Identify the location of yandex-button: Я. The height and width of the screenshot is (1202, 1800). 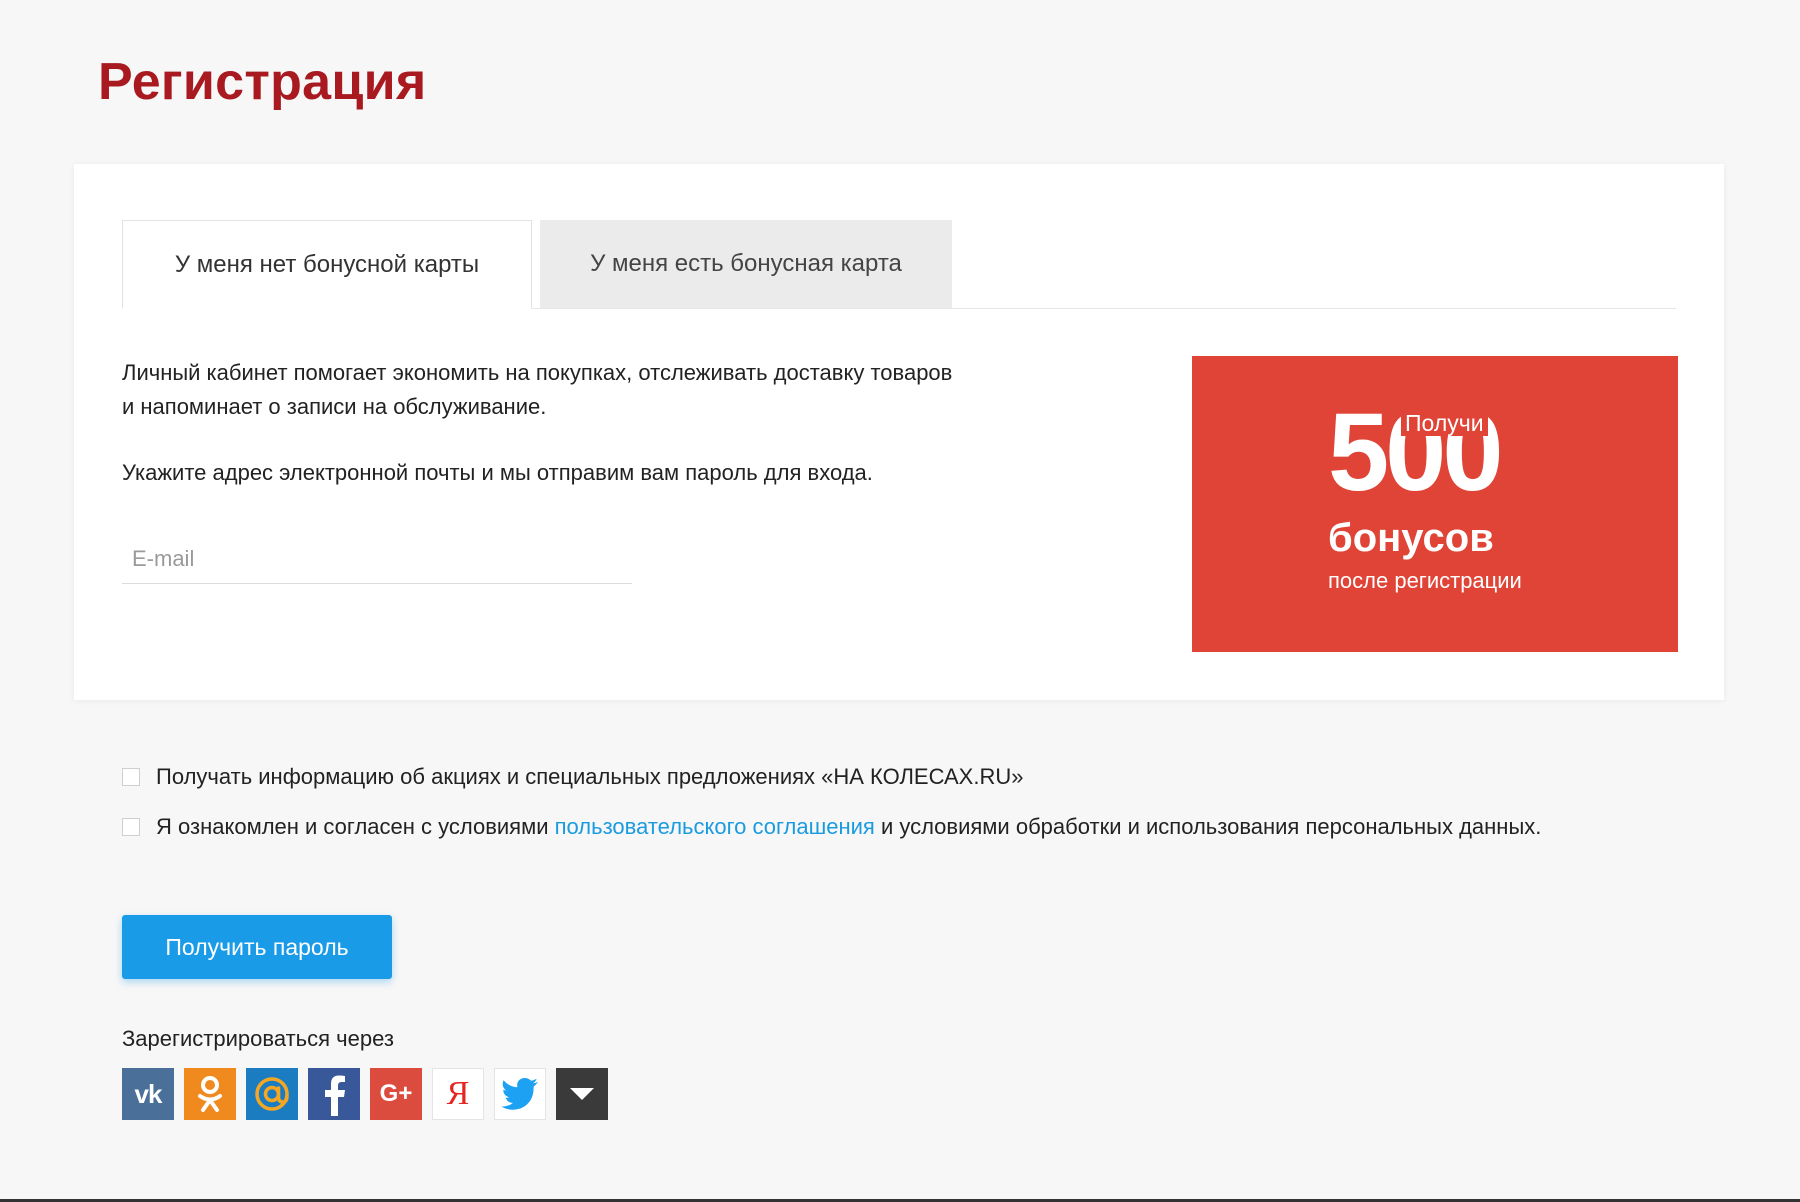
(458, 1094).